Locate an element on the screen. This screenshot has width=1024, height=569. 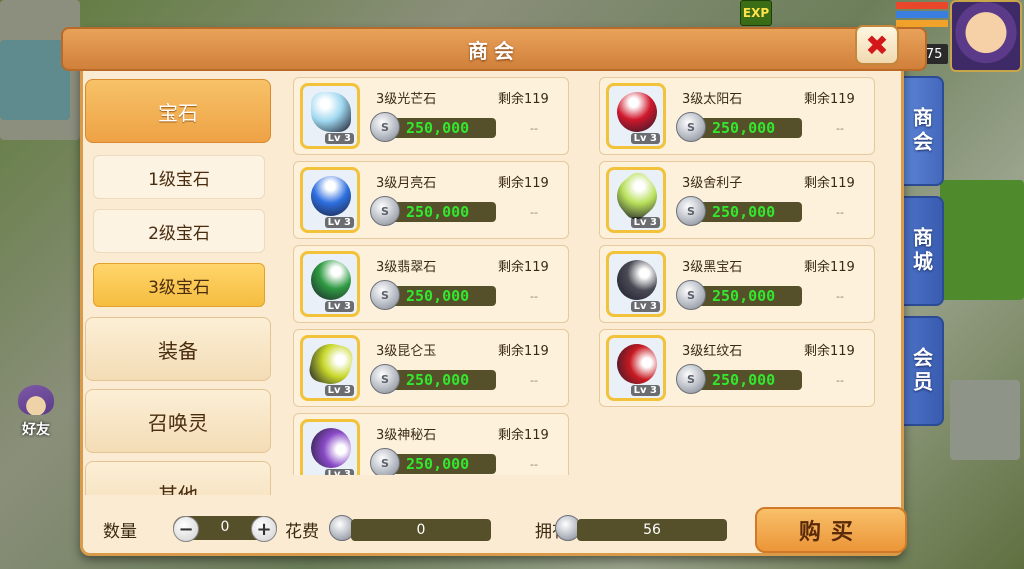
mp-bar is located at coordinates (922, 14).